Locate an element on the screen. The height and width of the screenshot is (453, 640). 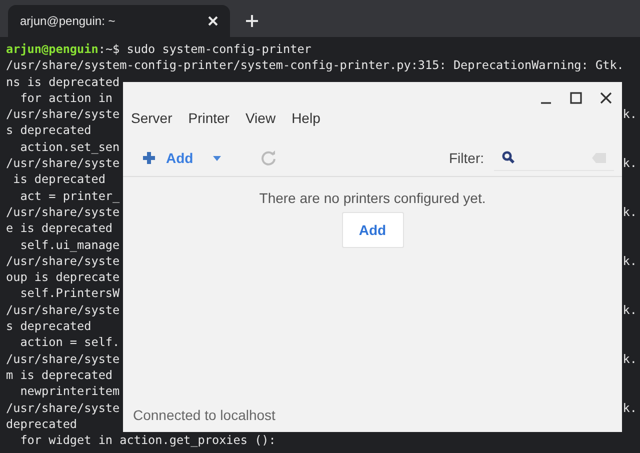
output-line: act = printer_ is located at coordinates (69, 196).